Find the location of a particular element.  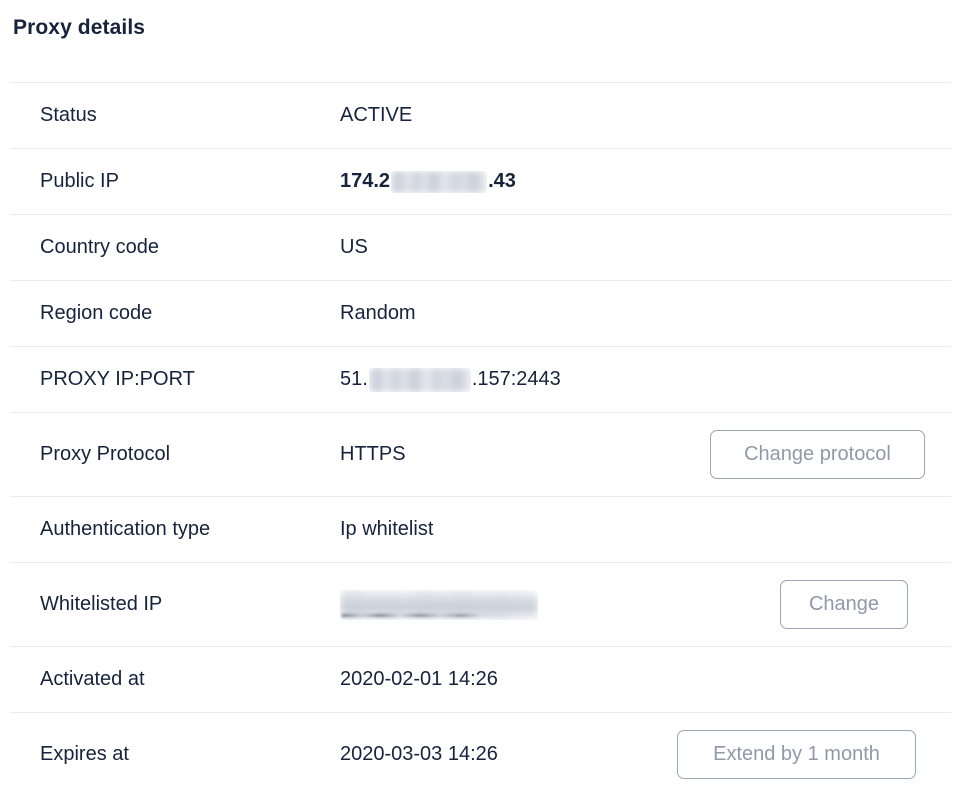

table-row: Public IP 174.2 .43 is located at coordinates (480, 181).